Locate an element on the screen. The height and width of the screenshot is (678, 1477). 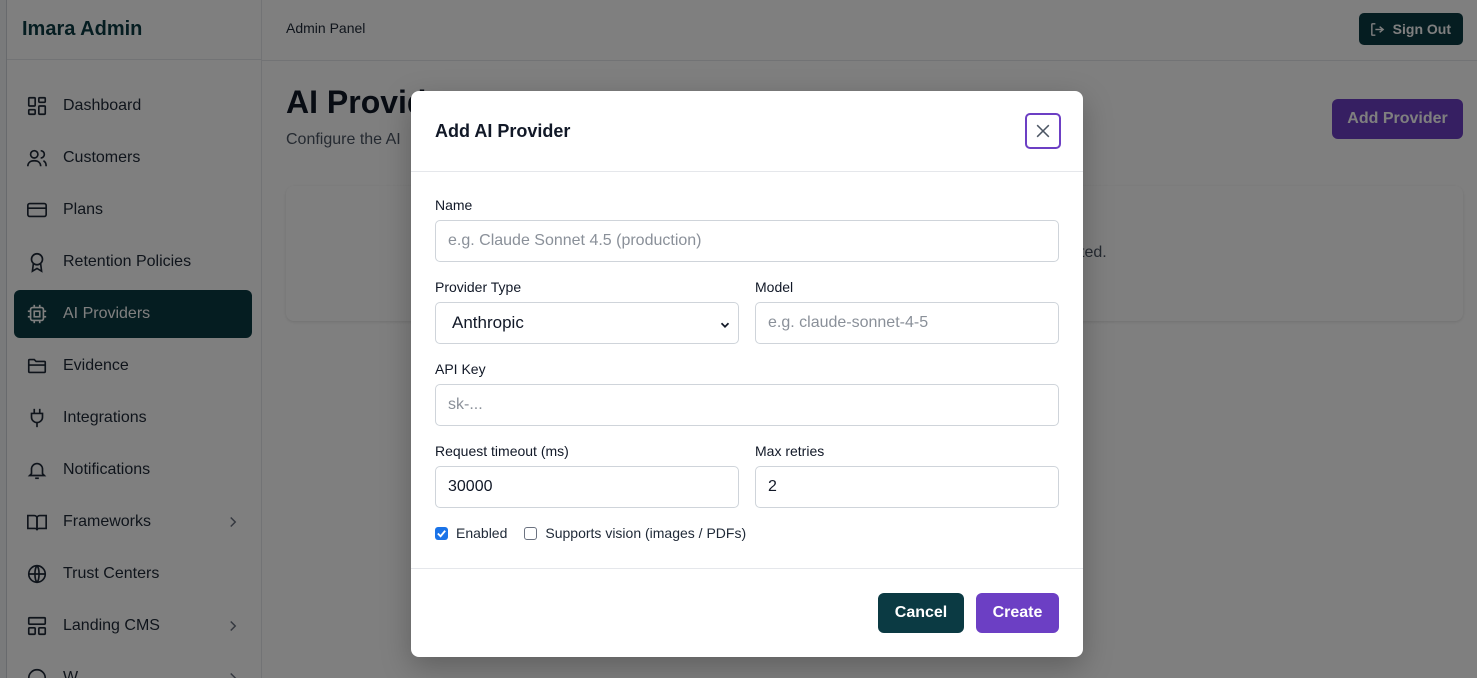
close-icon is located at coordinates (1043, 131).